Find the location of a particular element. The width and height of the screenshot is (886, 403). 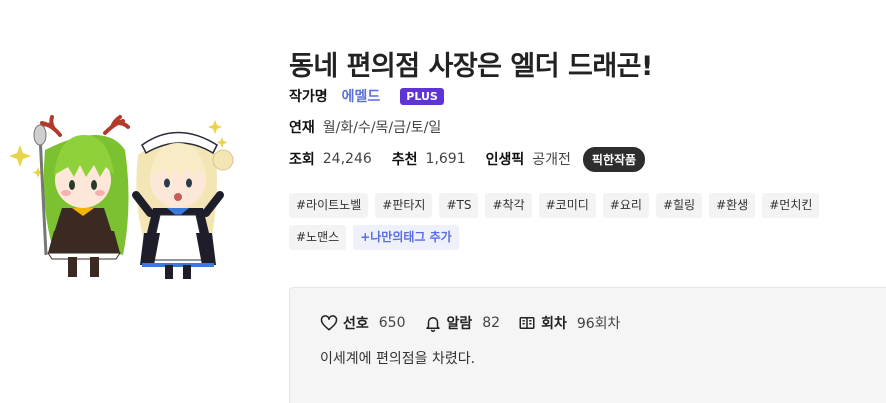

tag-item: #노맨스 is located at coordinates (318, 237).